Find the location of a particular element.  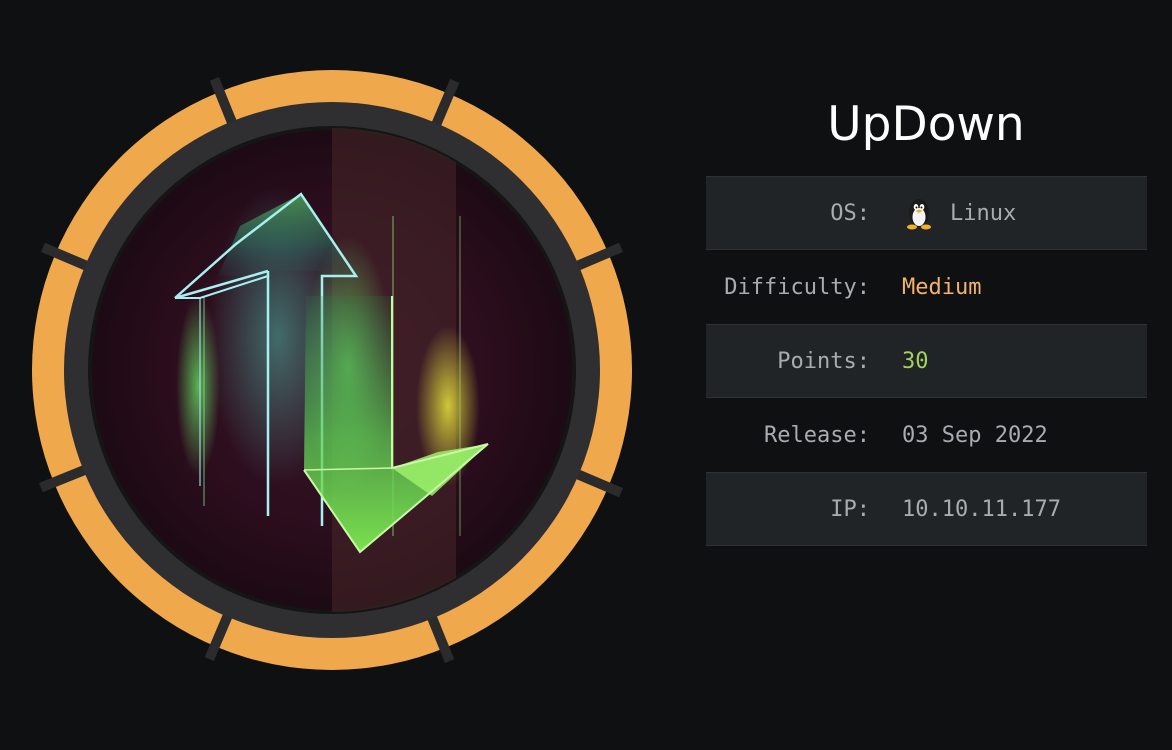

release-label: Release: is located at coordinates (817, 435).